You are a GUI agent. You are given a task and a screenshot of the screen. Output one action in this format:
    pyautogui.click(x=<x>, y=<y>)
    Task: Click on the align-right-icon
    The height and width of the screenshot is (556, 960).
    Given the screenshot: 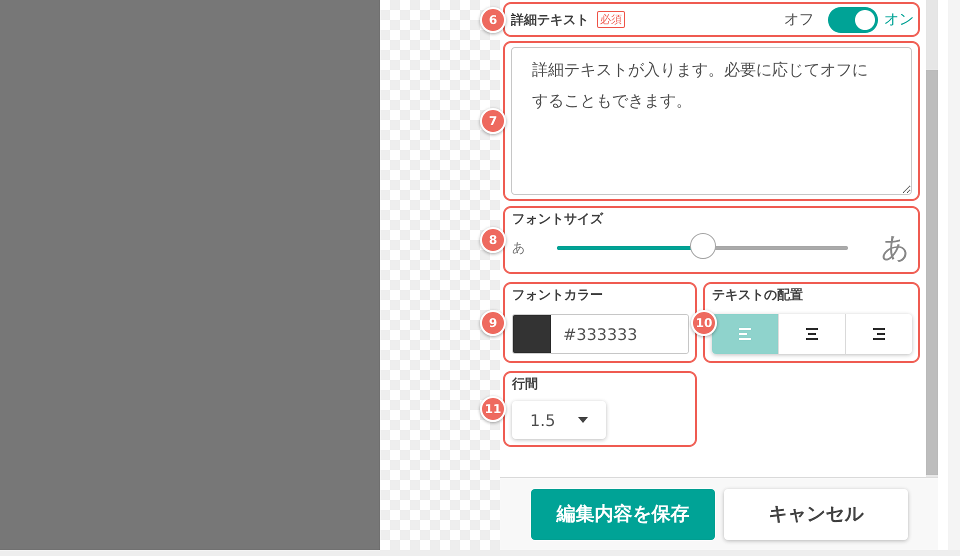 What is the action you would take?
    pyautogui.click(x=879, y=334)
    